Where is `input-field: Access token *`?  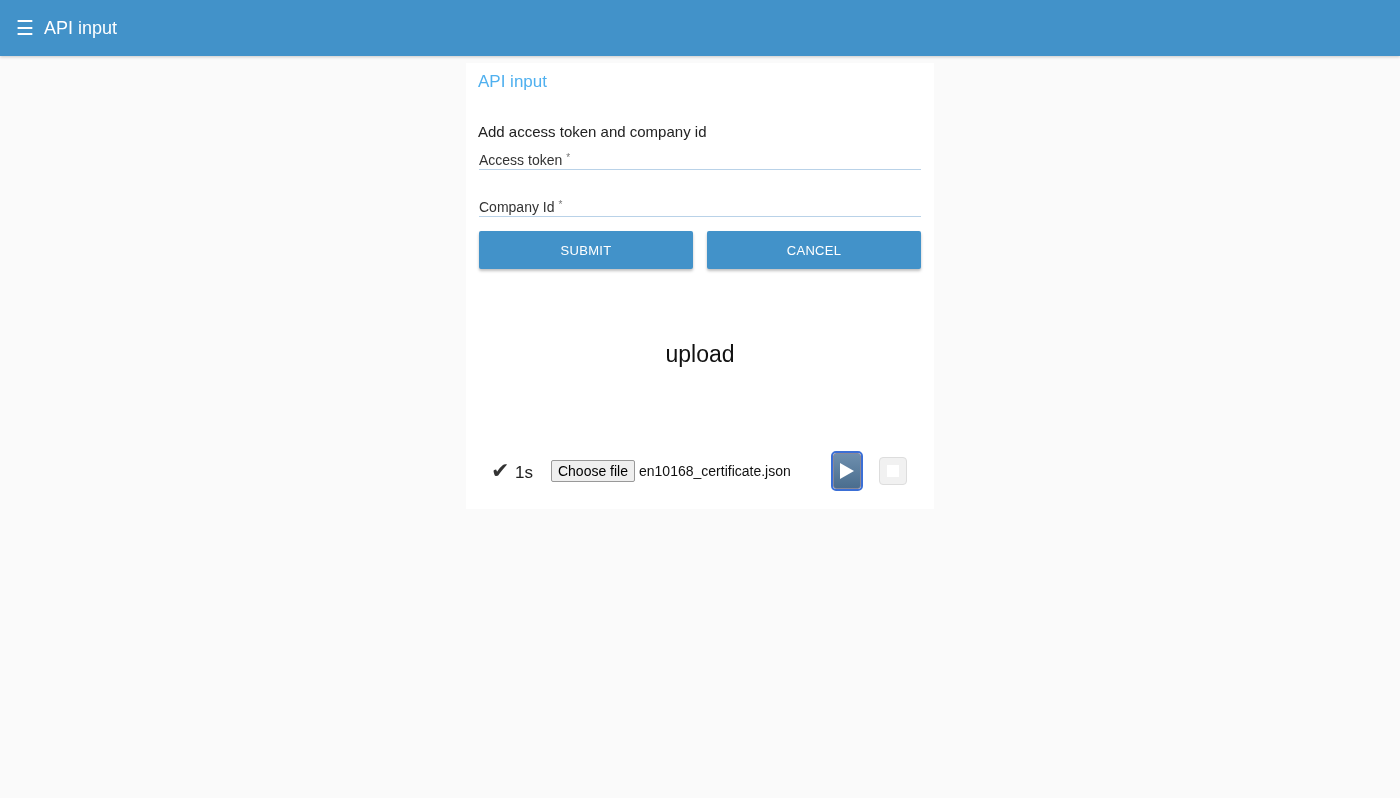
input-field: Access token * is located at coordinates (700, 161).